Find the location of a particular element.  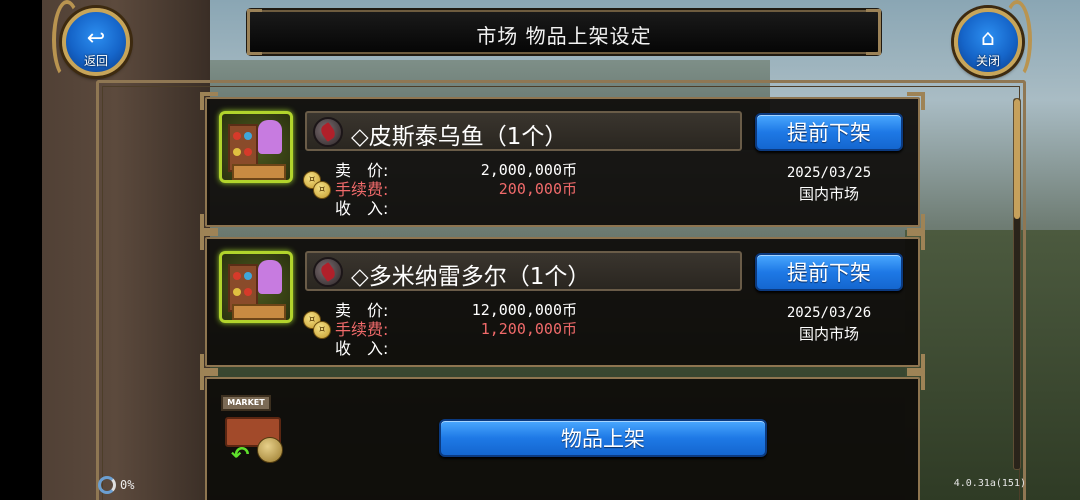

loading-percent: 0% is located at coordinates (127, 485).